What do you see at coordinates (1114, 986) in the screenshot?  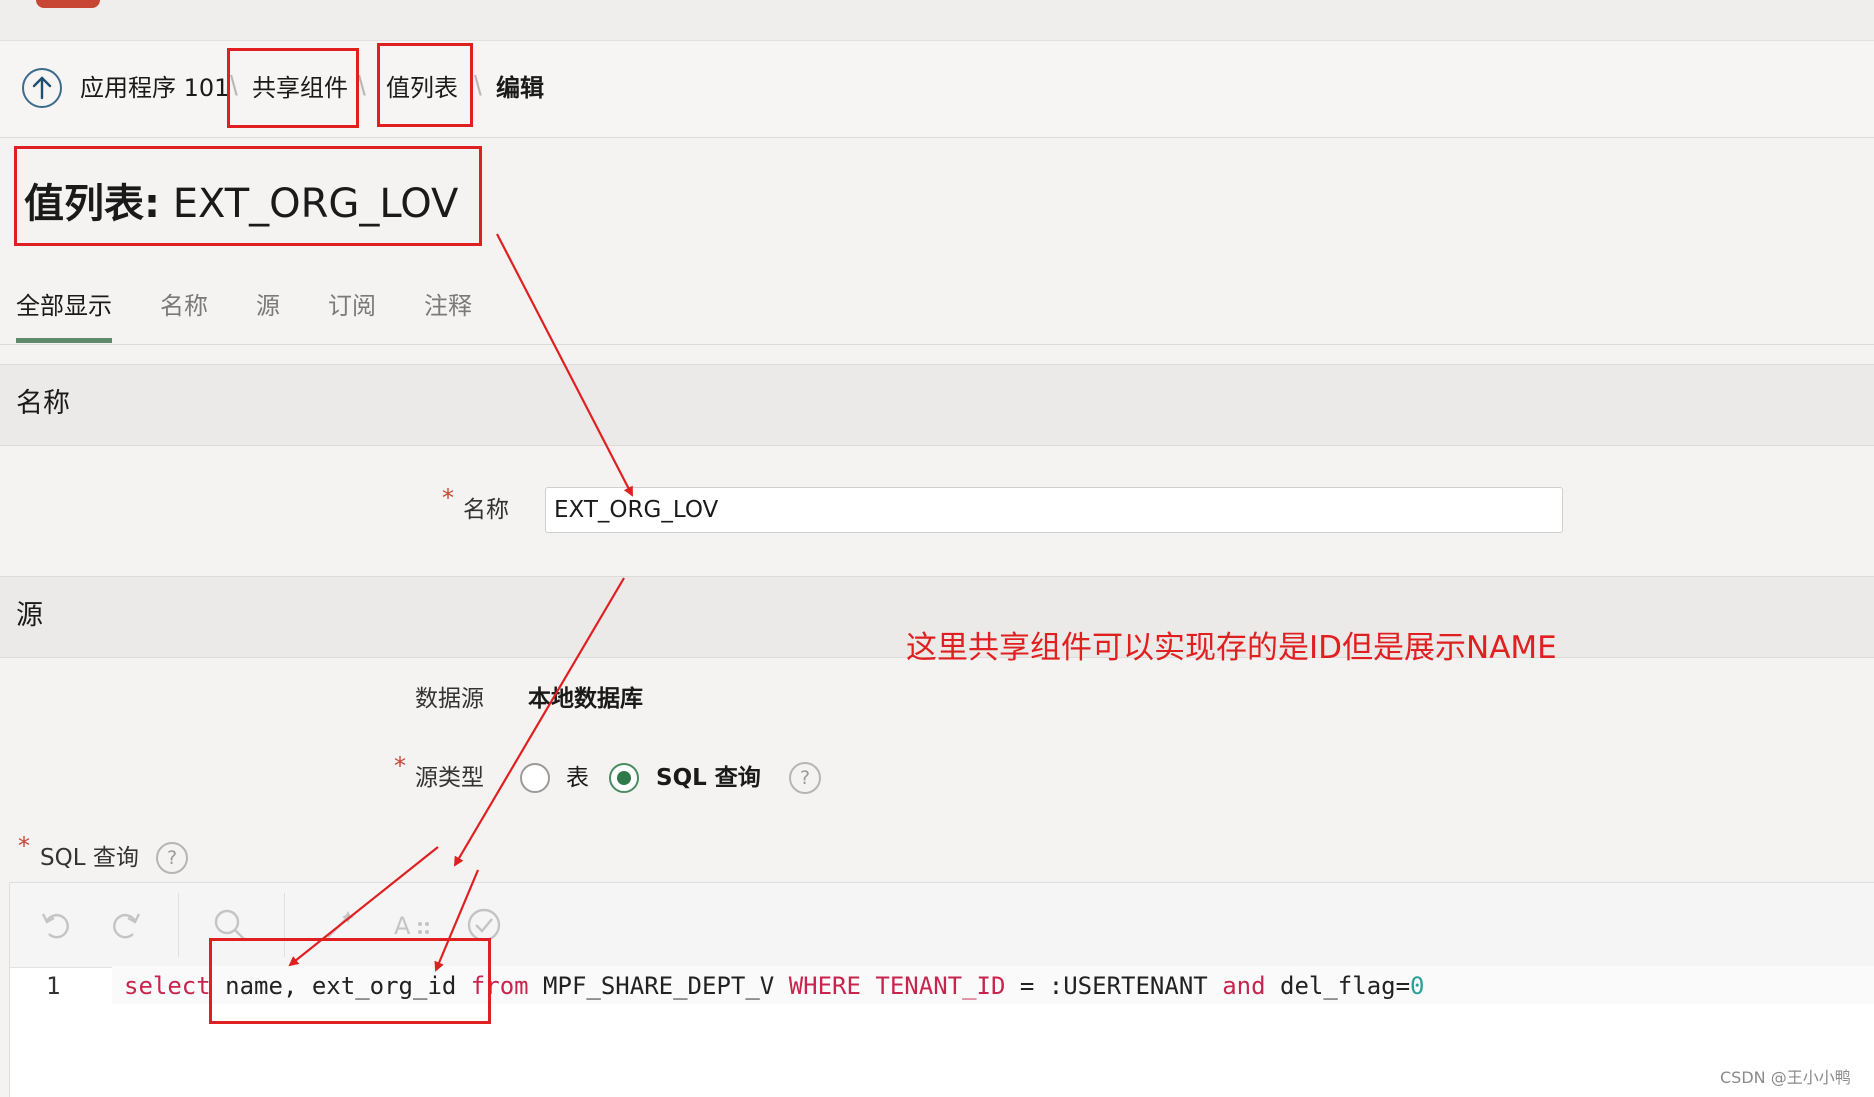 I see `sql-operator: = :USERTENANT` at bounding box center [1114, 986].